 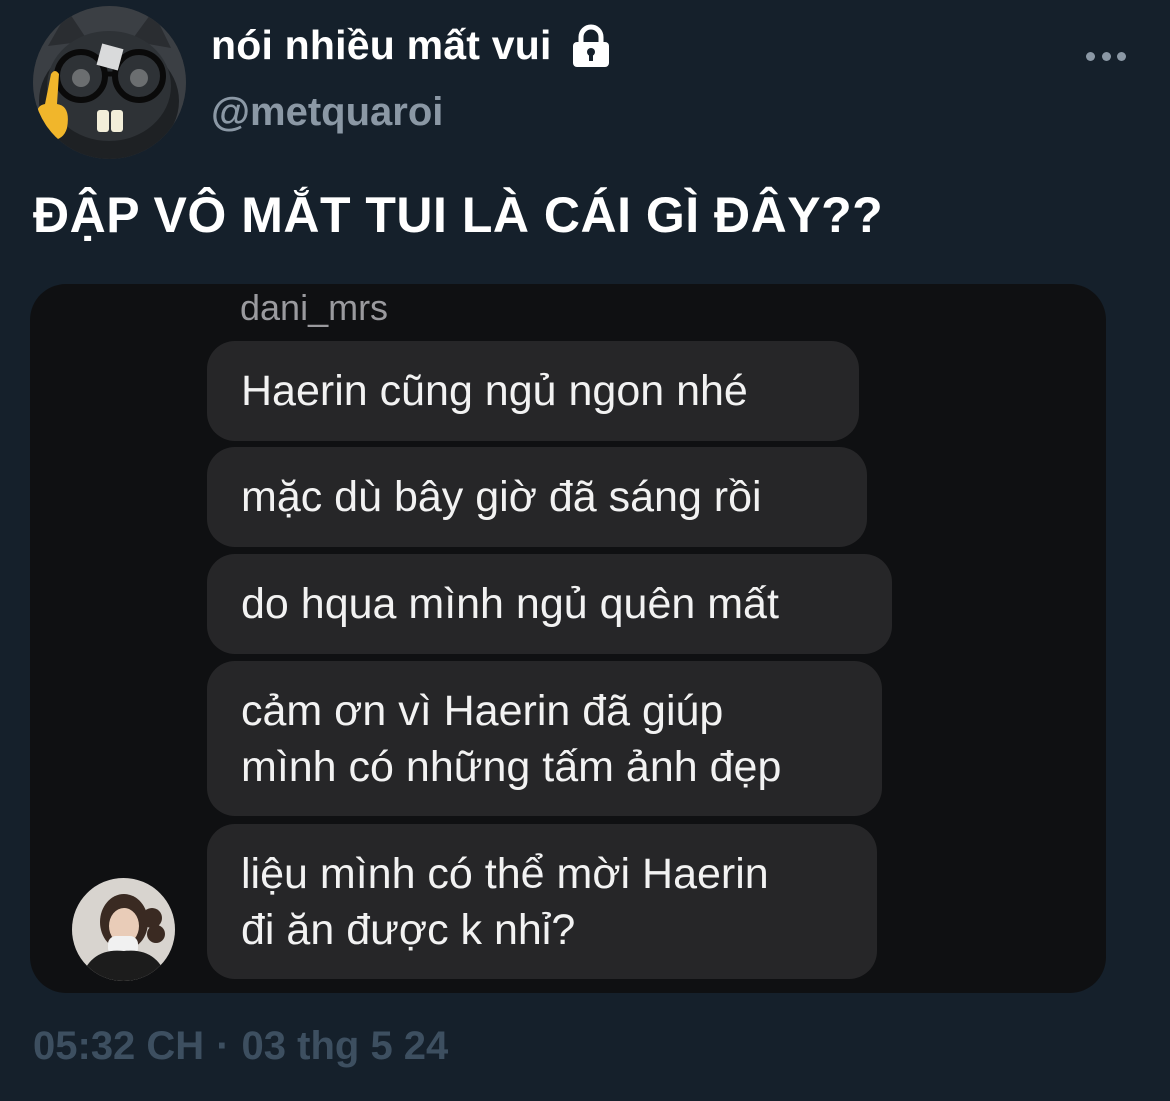 I want to click on tweet-time: 05:32 CH, so click(x=119, y=1046).